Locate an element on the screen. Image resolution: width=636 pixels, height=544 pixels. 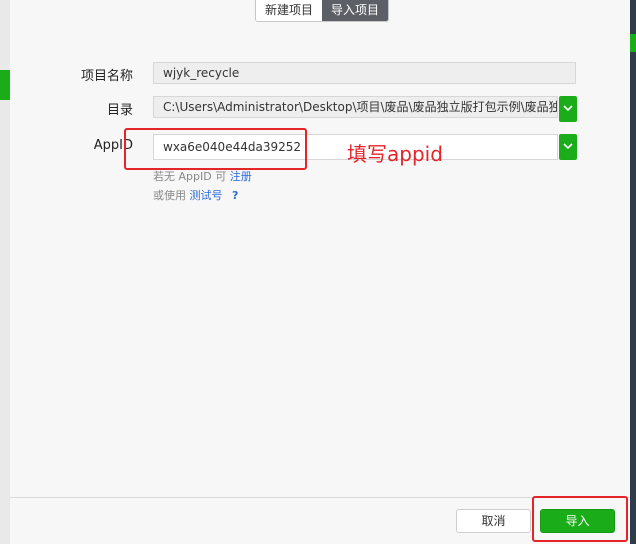
test-account-hint: 或使用 测试号 ? is located at coordinates (195, 195).